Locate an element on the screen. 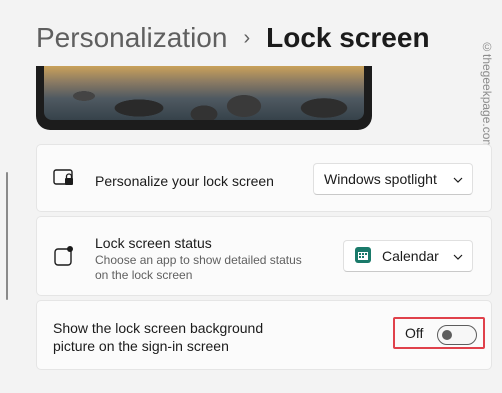 This screenshot has height=393, width=502. calendar-icon is located at coordinates (363, 256).